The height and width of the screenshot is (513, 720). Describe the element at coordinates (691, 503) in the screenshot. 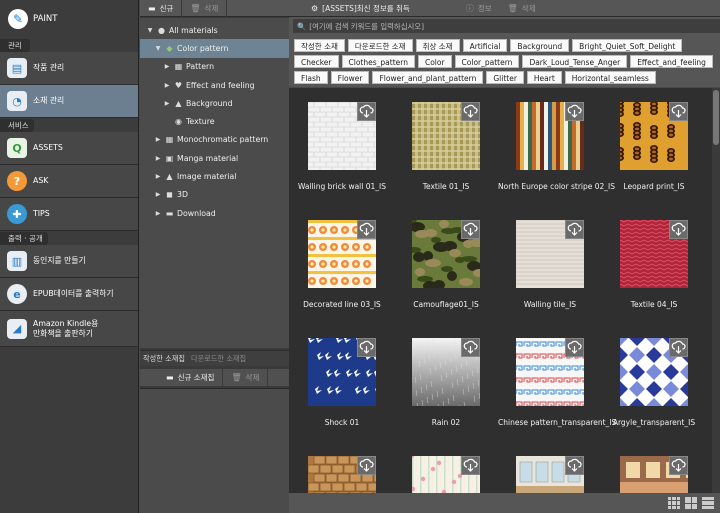

I see `large-thumbnail-view-icon` at that location.